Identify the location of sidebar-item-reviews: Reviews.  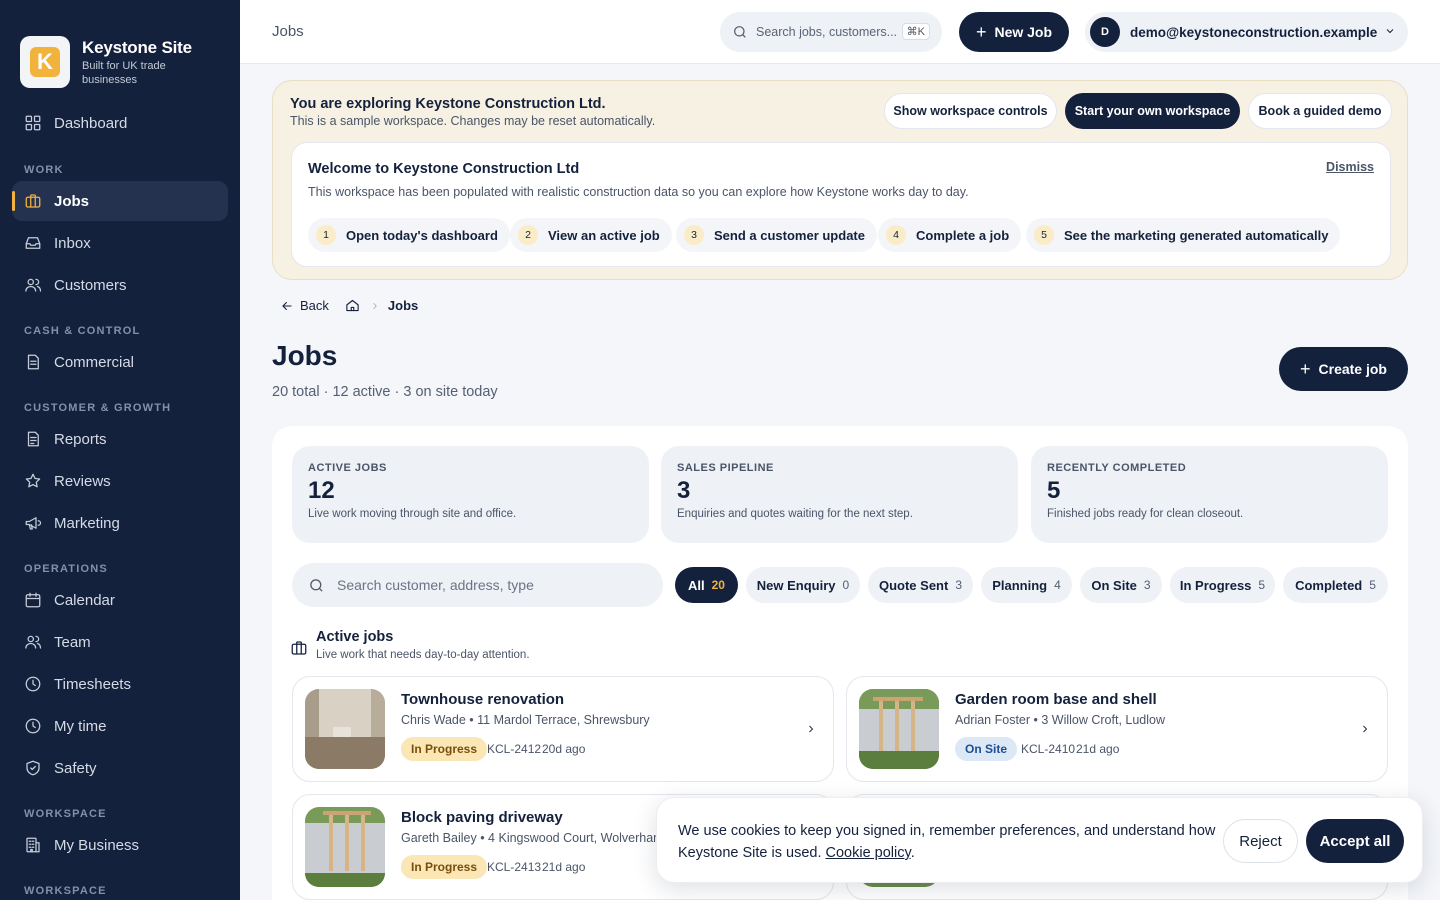
(120, 481).